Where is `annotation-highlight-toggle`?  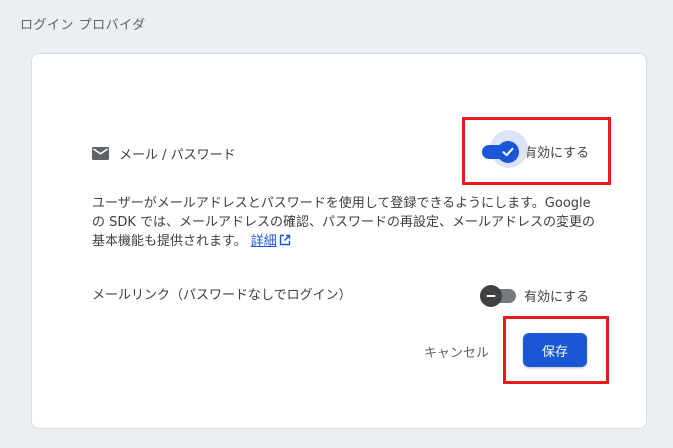
annotation-highlight-toggle is located at coordinates (536, 151).